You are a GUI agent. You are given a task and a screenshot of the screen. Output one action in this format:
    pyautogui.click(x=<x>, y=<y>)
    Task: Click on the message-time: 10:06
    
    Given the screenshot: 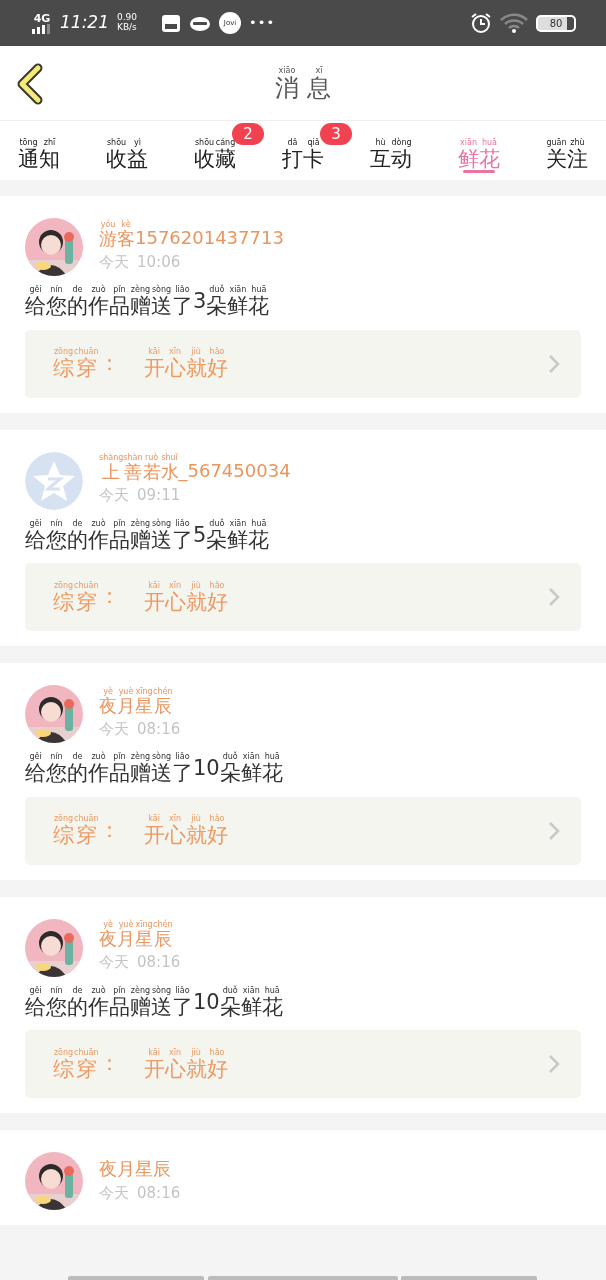 What is the action you would take?
    pyautogui.click(x=159, y=262)
    